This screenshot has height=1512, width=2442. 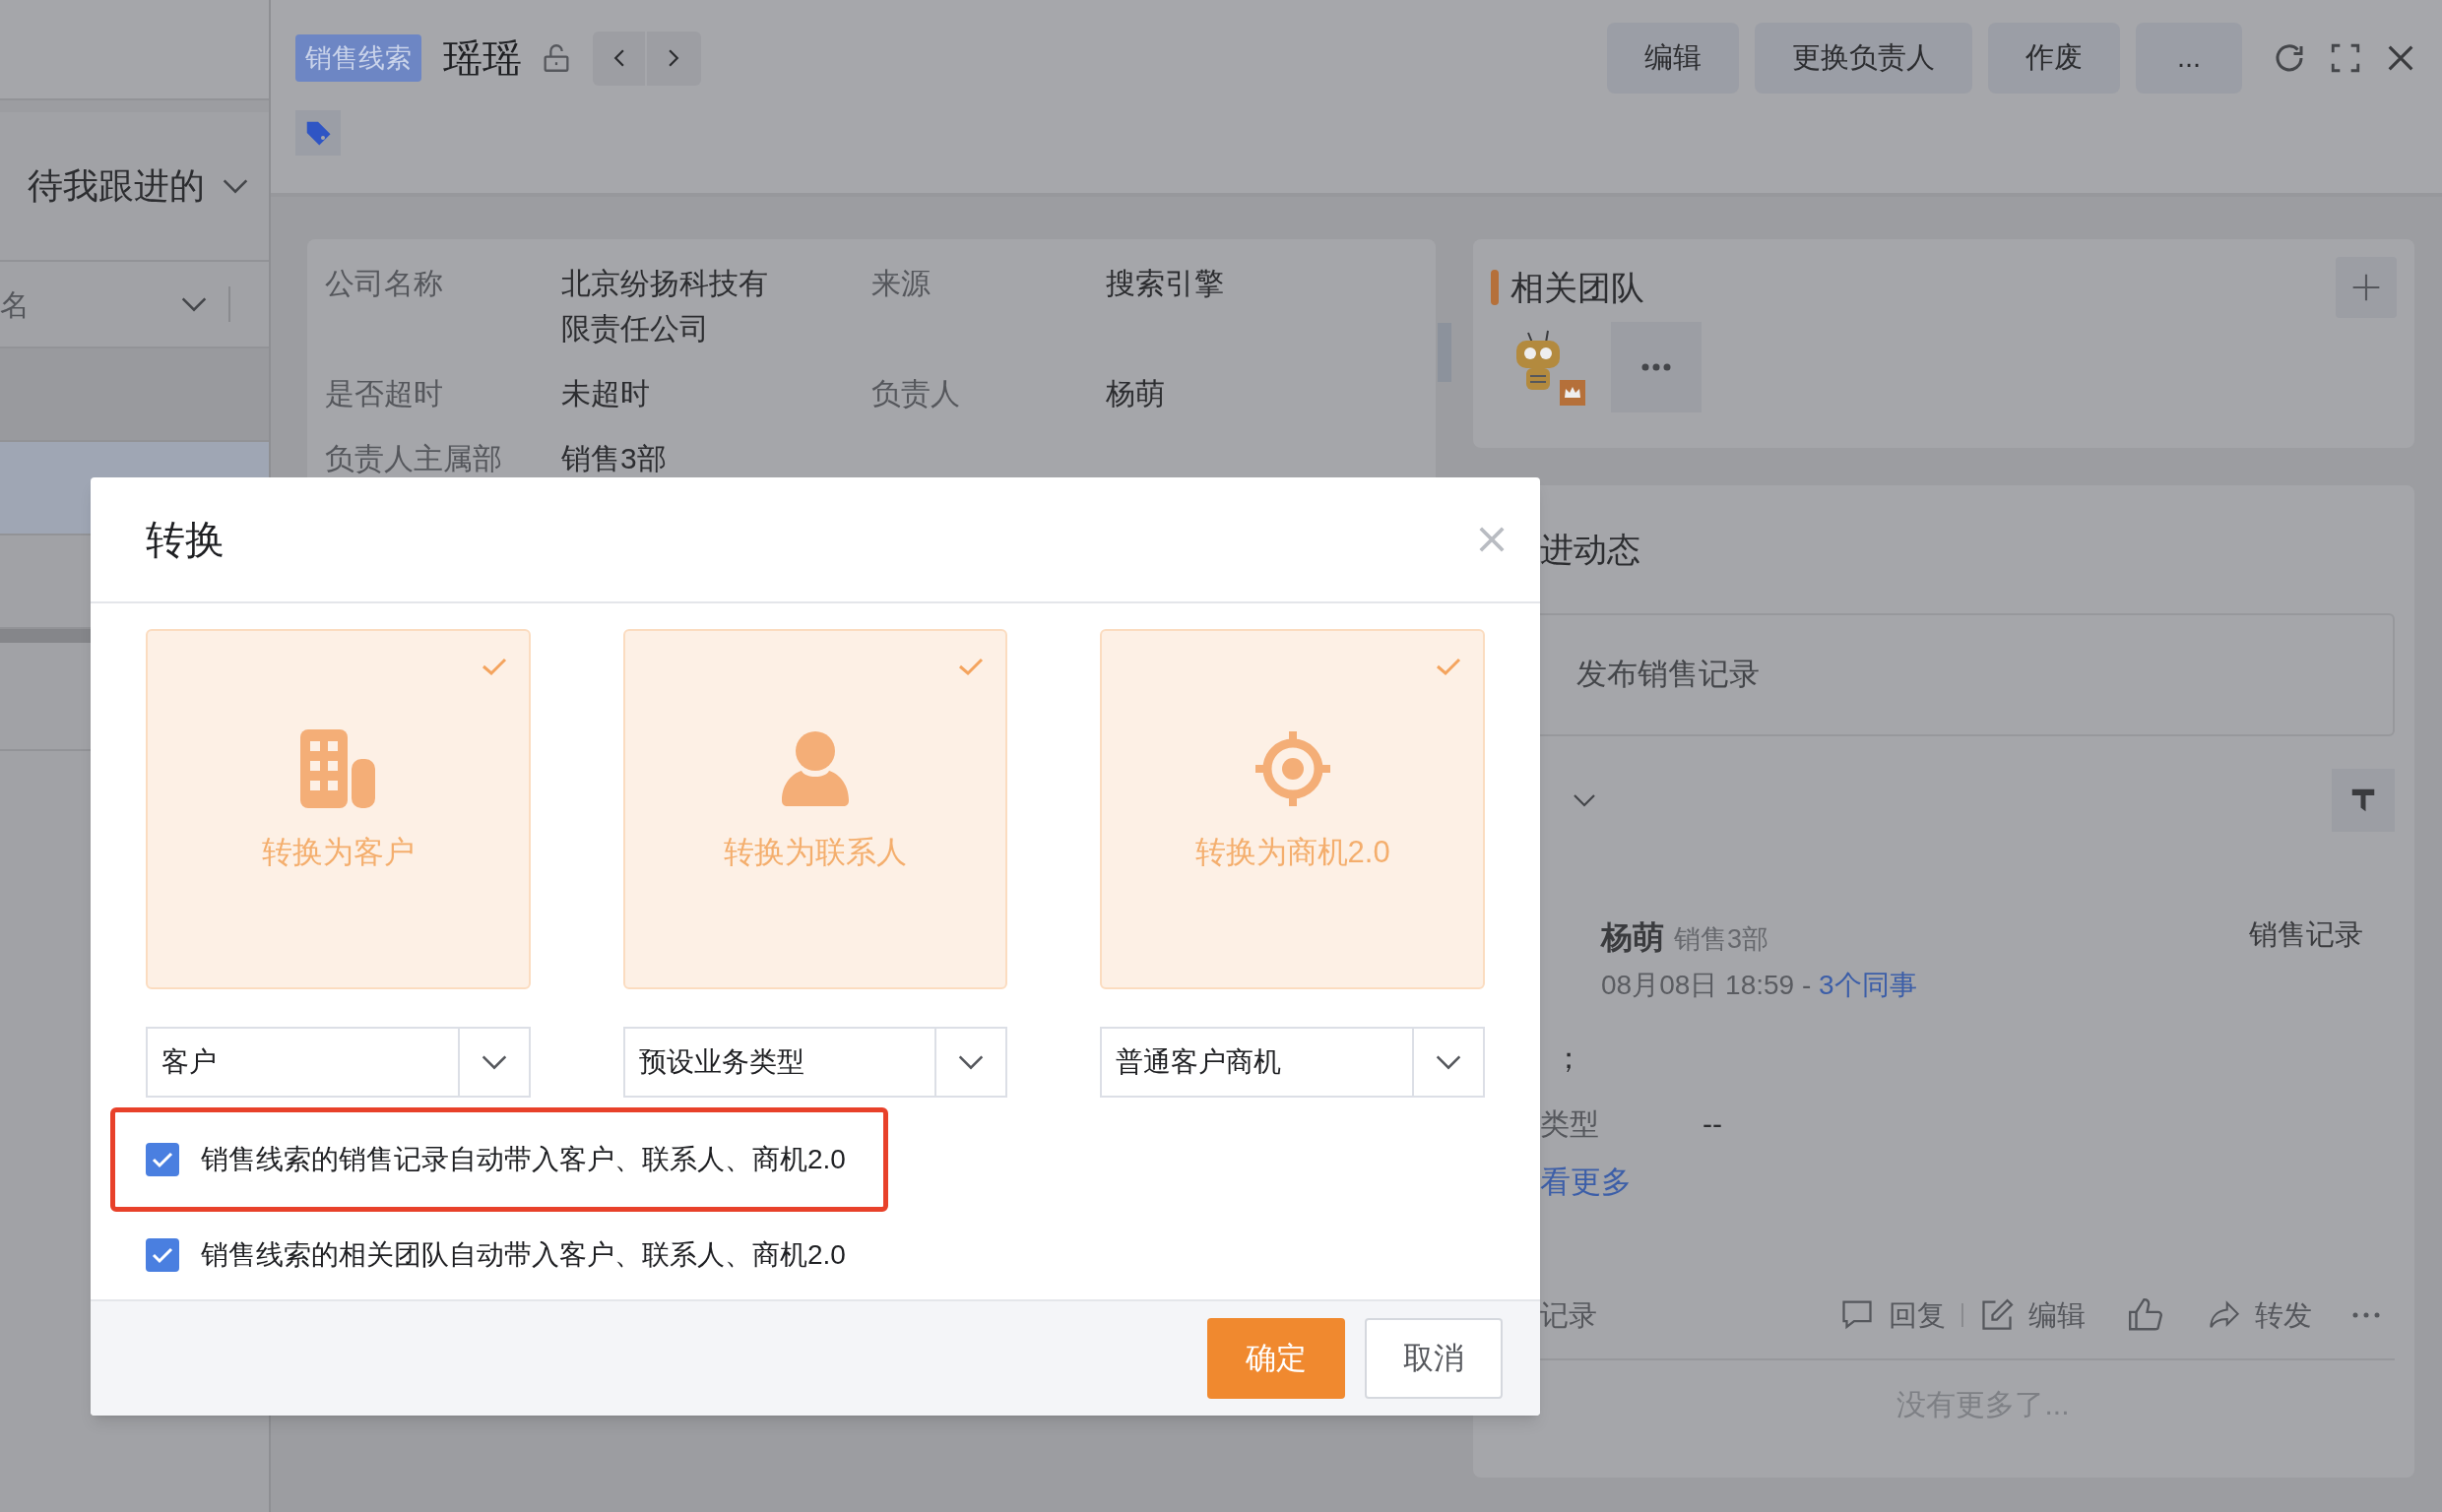 What do you see at coordinates (2306, 934) in the screenshot?
I see `post-type: 销售记录` at bounding box center [2306, 934].